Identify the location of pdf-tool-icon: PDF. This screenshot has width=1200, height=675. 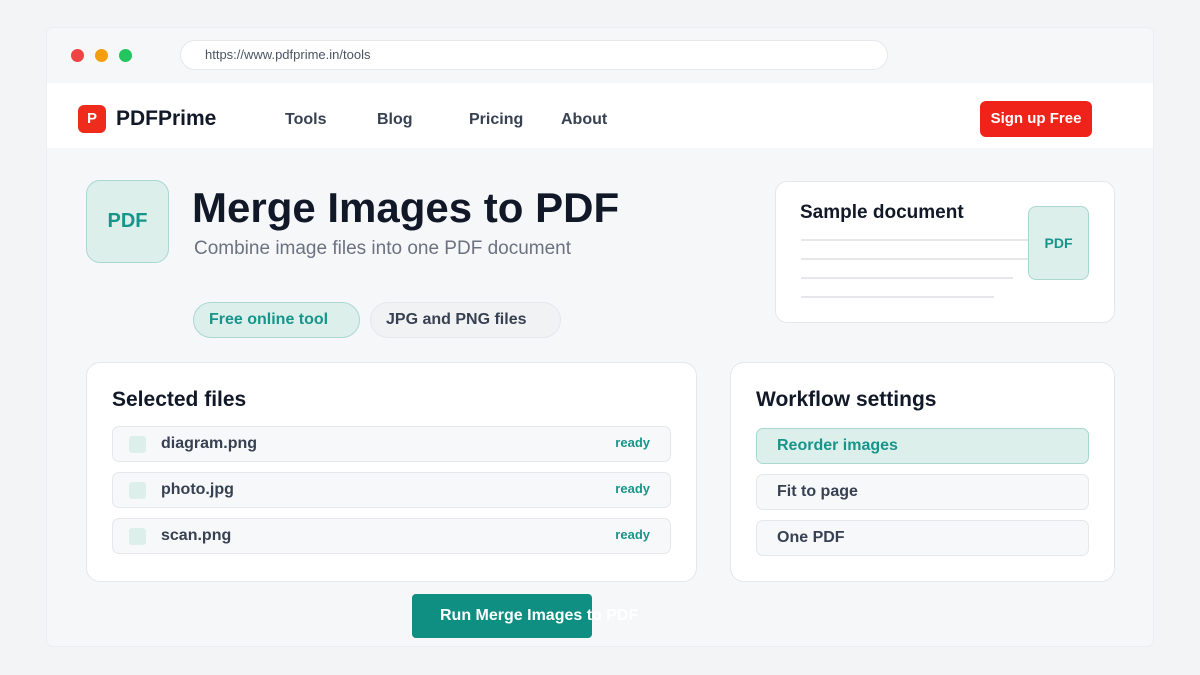
(127, 221).